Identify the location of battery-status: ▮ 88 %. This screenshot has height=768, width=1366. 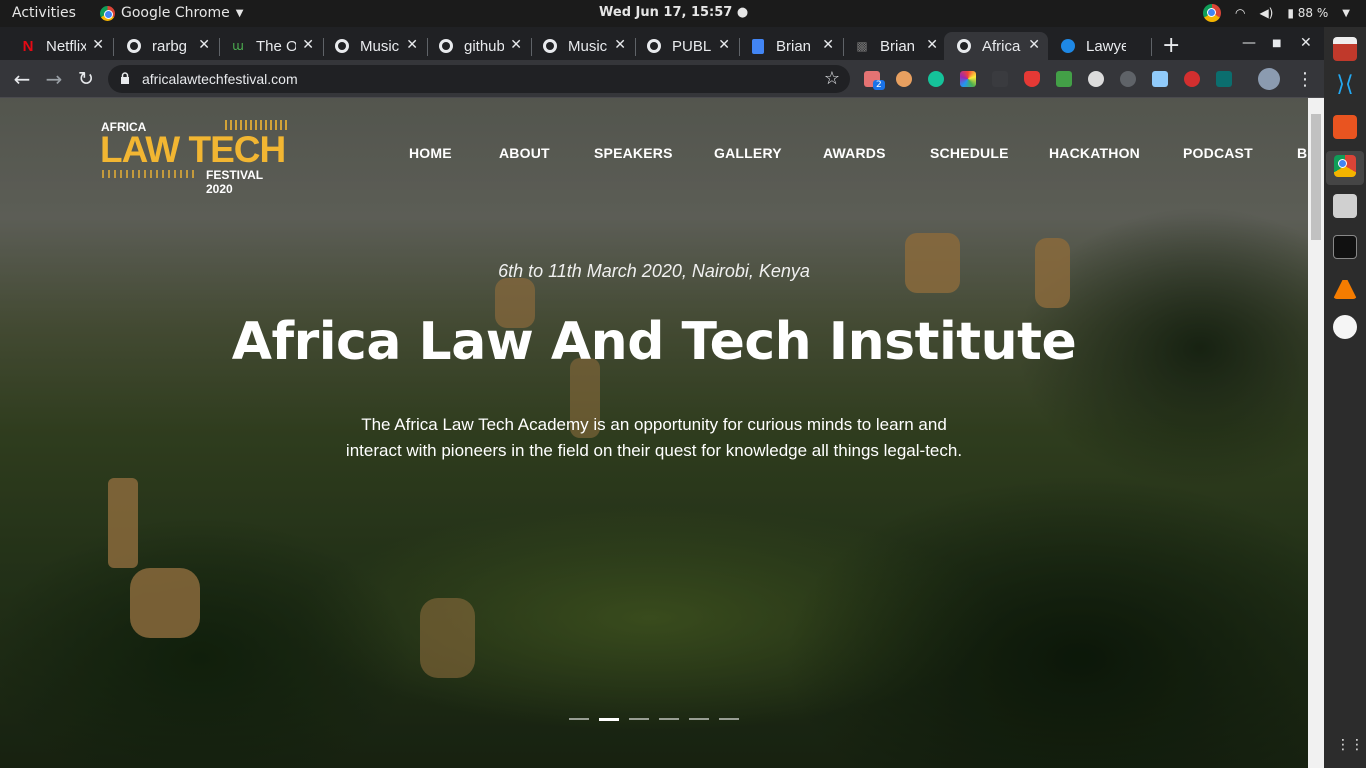
(1308, 13).